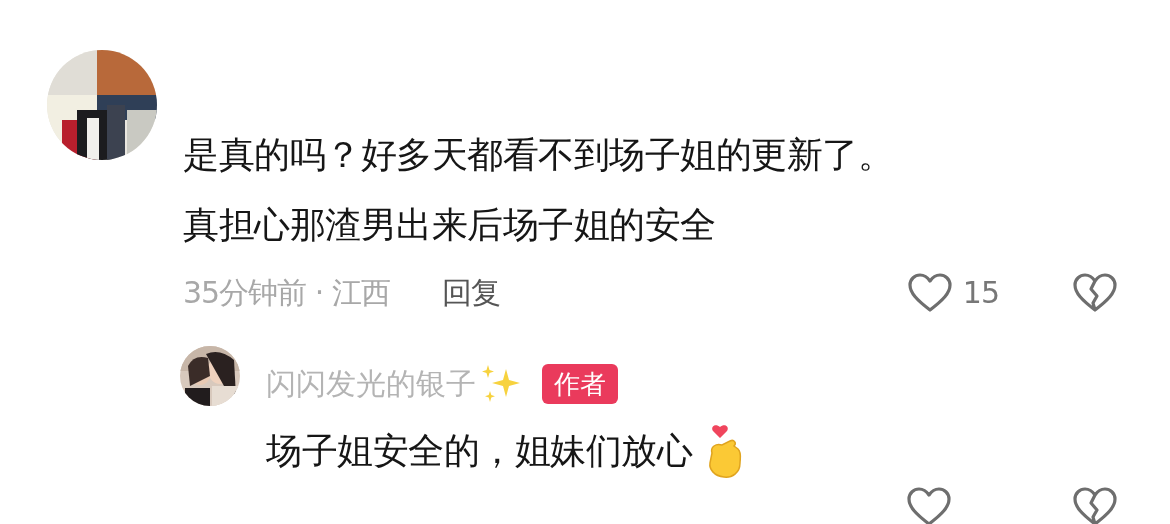 The height and width of the screenshot is (524, 1170). What do you see at coordinates (470, 293) in the screenshot?
I see `reply-link: 回复` at bounding box center [470, 293].